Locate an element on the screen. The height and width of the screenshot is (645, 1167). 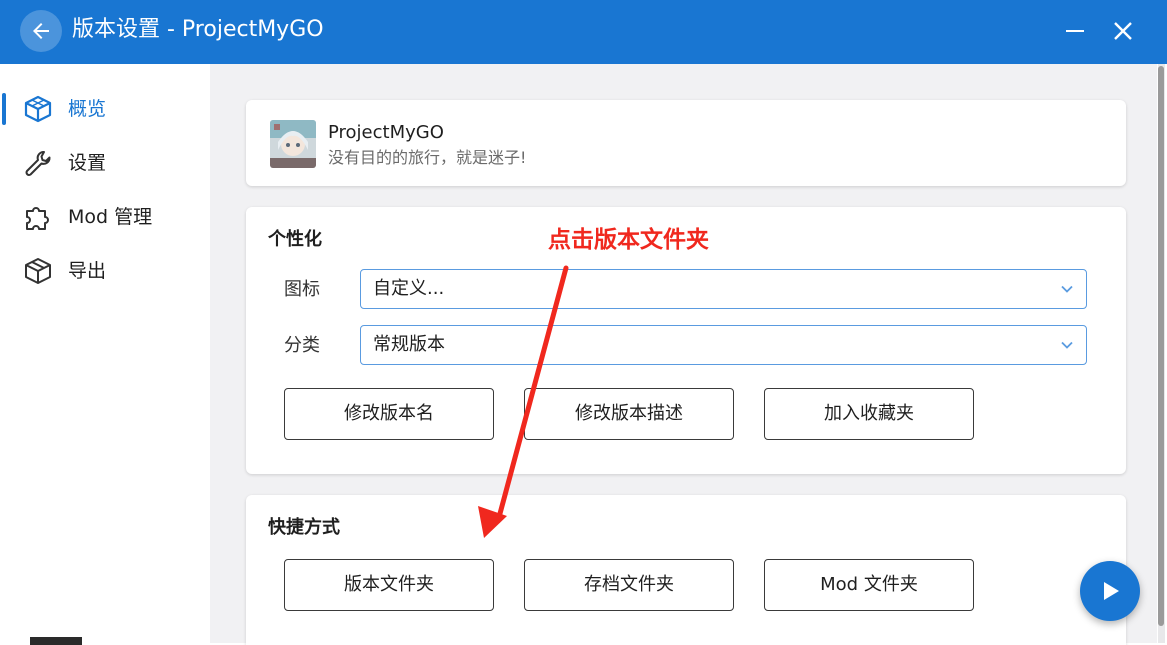
version-avatar is located at coordinates (293, 144).